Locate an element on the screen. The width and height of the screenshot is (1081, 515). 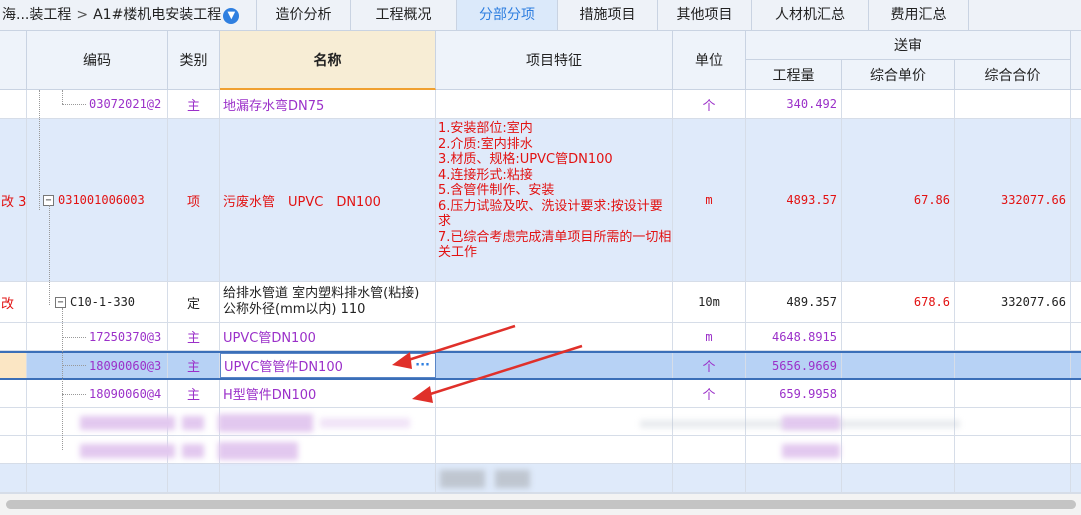
tab-other-items: 其他项目 is located at coordinates (704, 15).